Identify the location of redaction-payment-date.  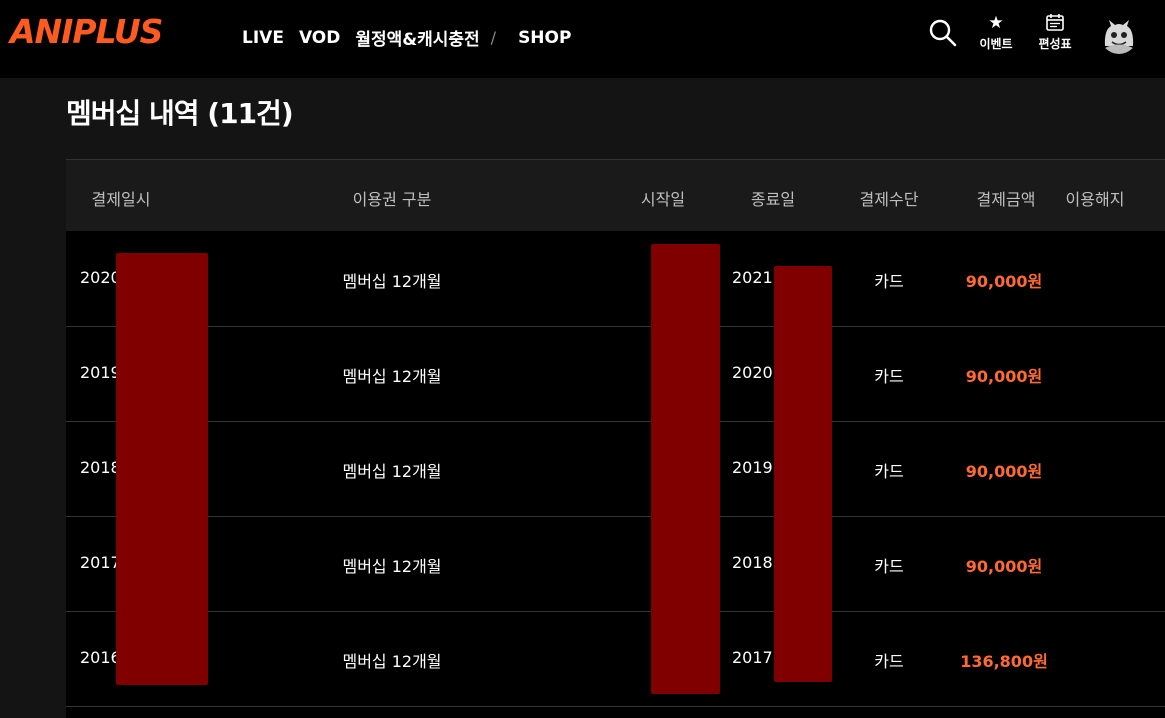
(162, 469).